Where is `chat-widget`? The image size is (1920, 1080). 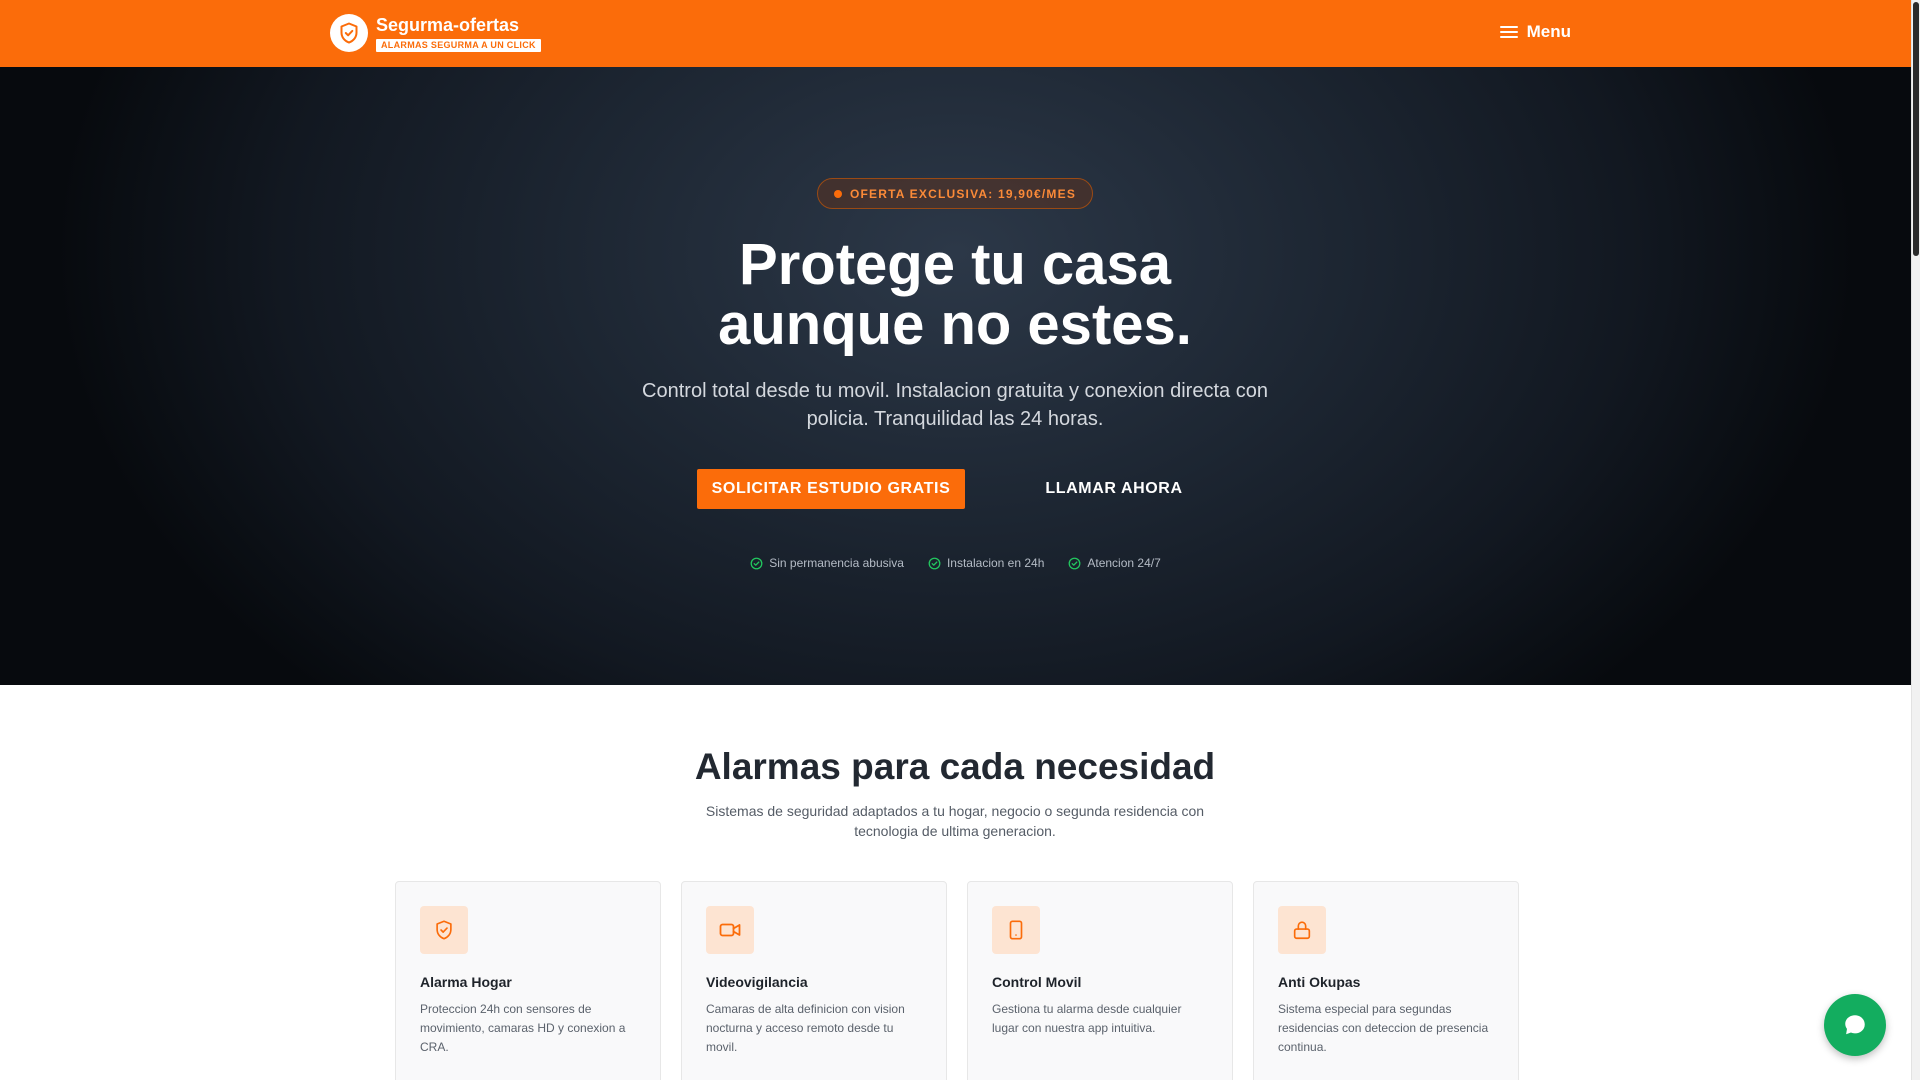 chat-widget is located at coordinates (1872, 1027).